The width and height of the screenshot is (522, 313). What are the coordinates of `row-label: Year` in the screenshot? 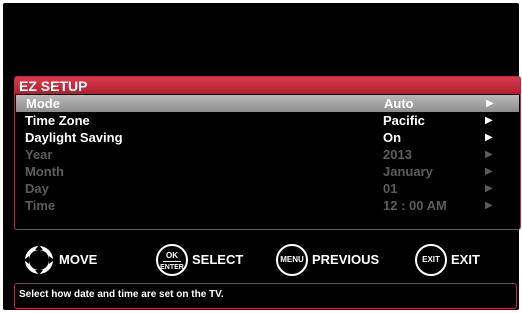 It's located at (39, 154).